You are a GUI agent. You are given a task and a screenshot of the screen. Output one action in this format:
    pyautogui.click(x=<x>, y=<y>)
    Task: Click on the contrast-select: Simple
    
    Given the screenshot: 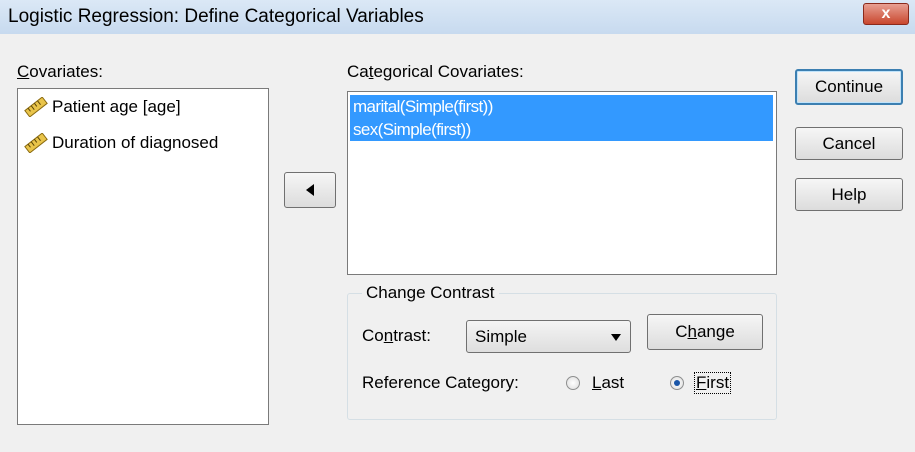 What is the action you would take?
    pyautogui.click(x=548, y=336)
    